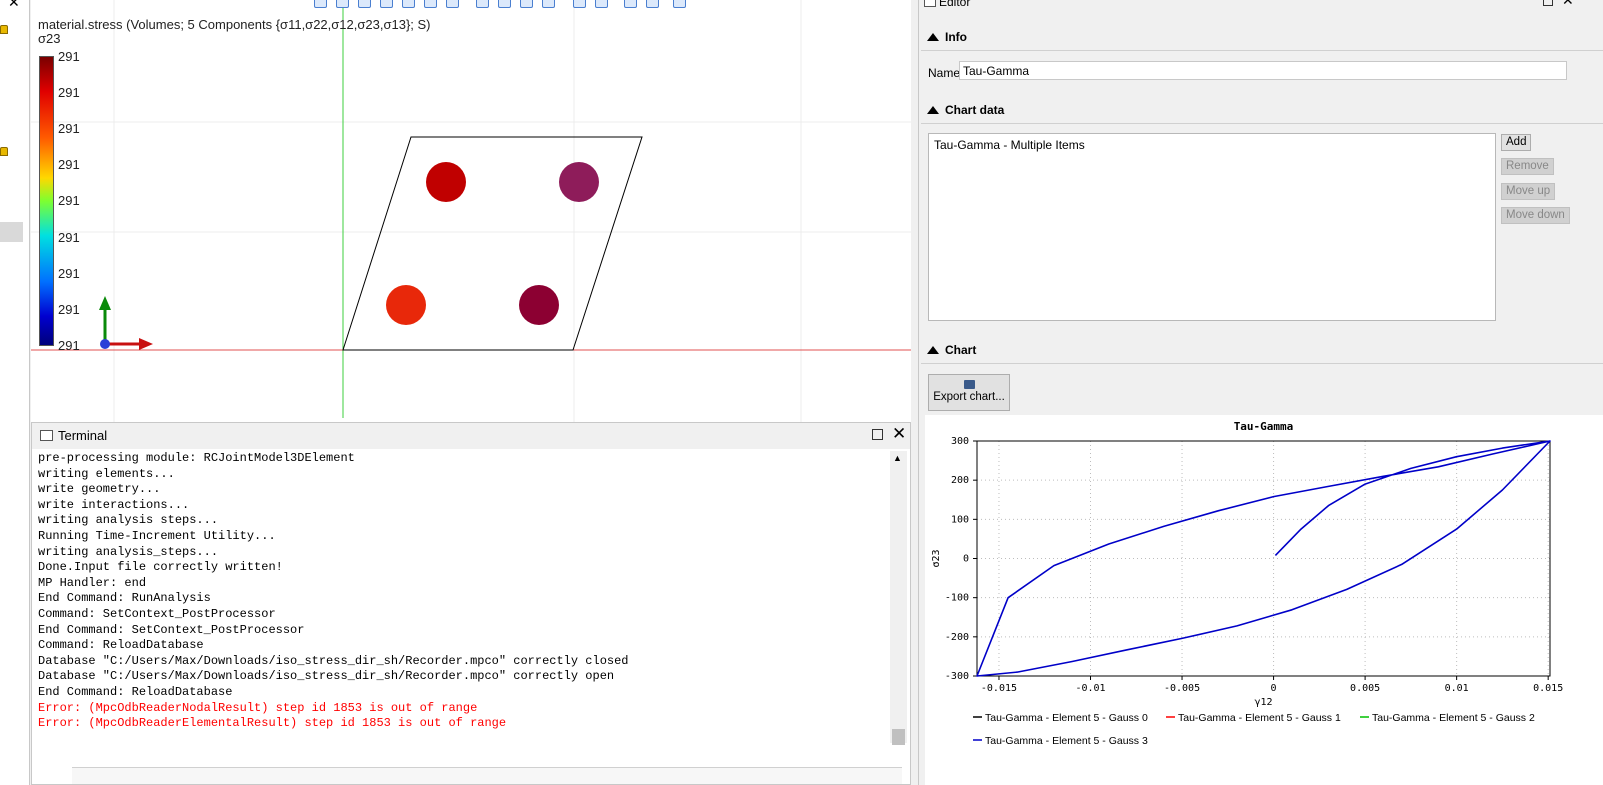 This screenshot has width=1603, height=785. I want to click on x-tick-label: -0.015, so click(999, 688).